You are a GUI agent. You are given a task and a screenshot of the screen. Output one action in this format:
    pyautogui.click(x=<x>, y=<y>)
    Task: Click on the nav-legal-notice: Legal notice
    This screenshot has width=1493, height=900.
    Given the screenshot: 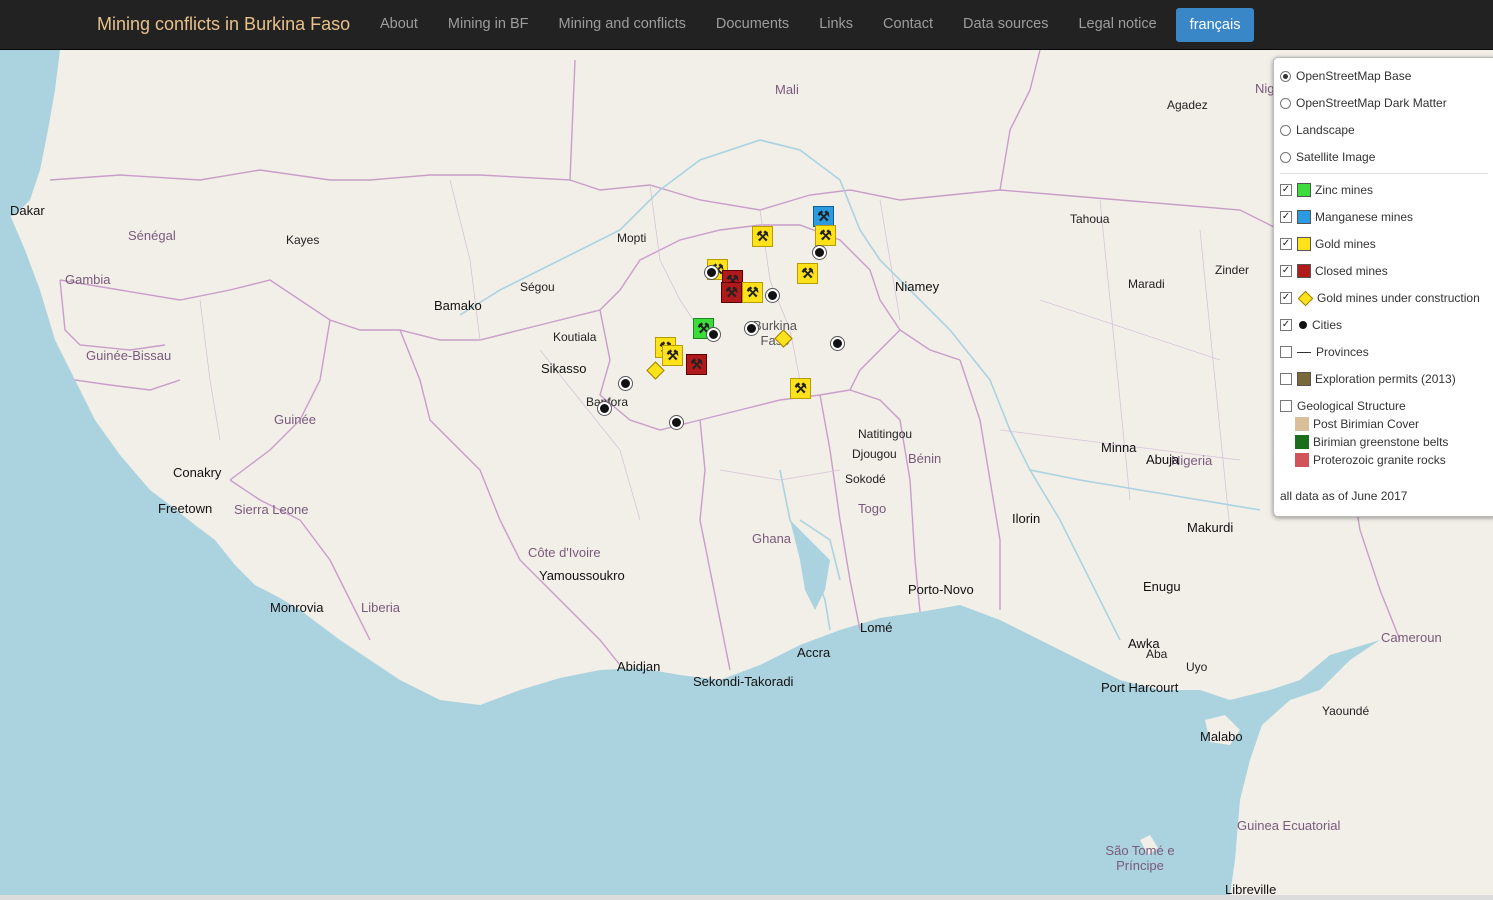 What is the action you would take?
    pyautogui.click(x=1117, y=24)
    